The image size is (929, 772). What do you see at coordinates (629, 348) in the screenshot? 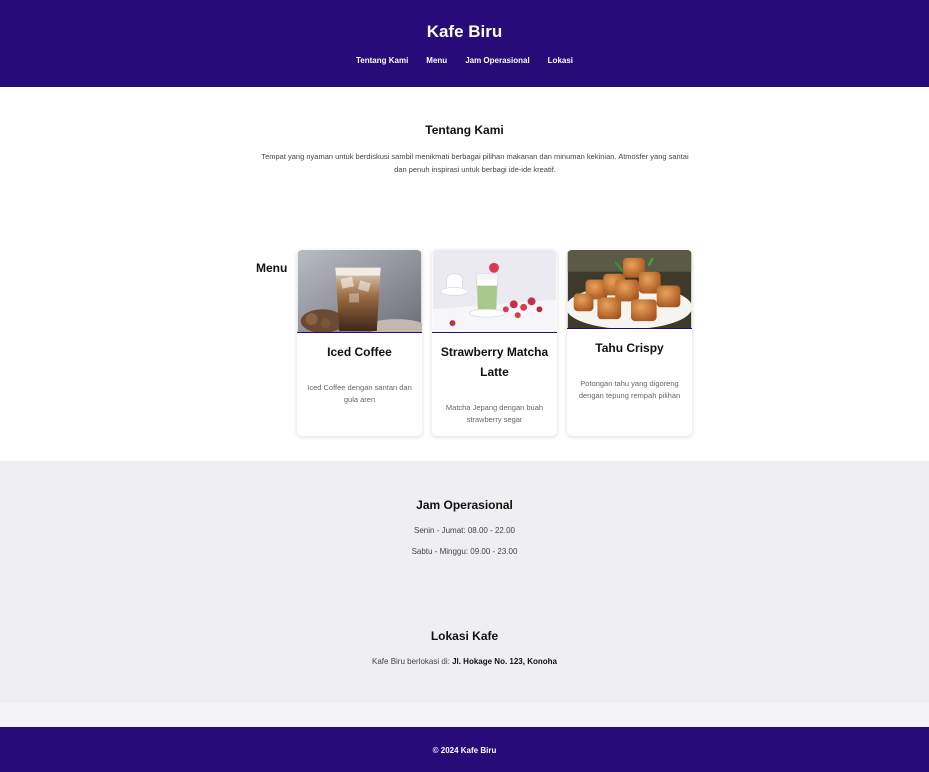
I see `menu-item-title: Tahu Crispy` at bounding box center [629, 348].